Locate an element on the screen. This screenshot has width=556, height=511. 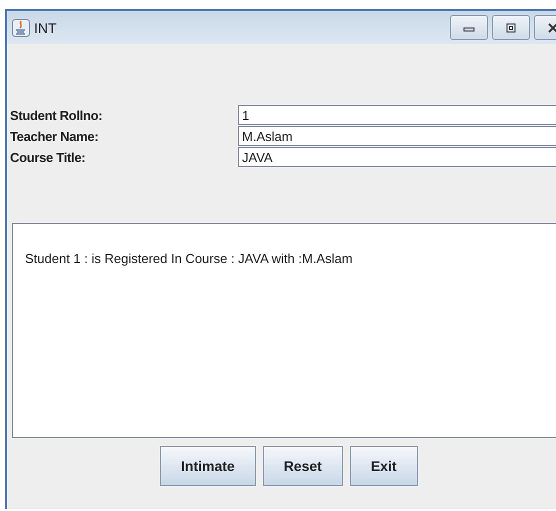
window-title: INT is located at coordinates (45, 28).